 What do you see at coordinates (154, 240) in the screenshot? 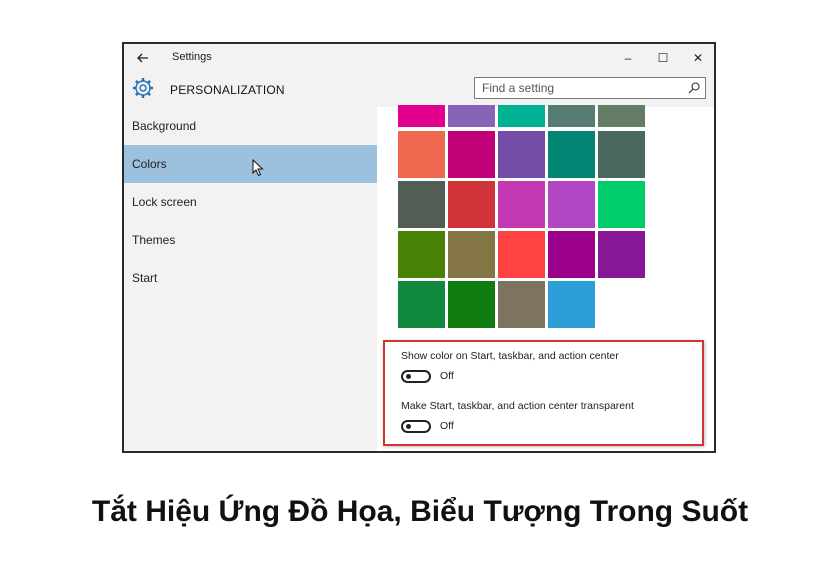
I see `sidebar-item-label: Themes` at bounding box center [154, 240].